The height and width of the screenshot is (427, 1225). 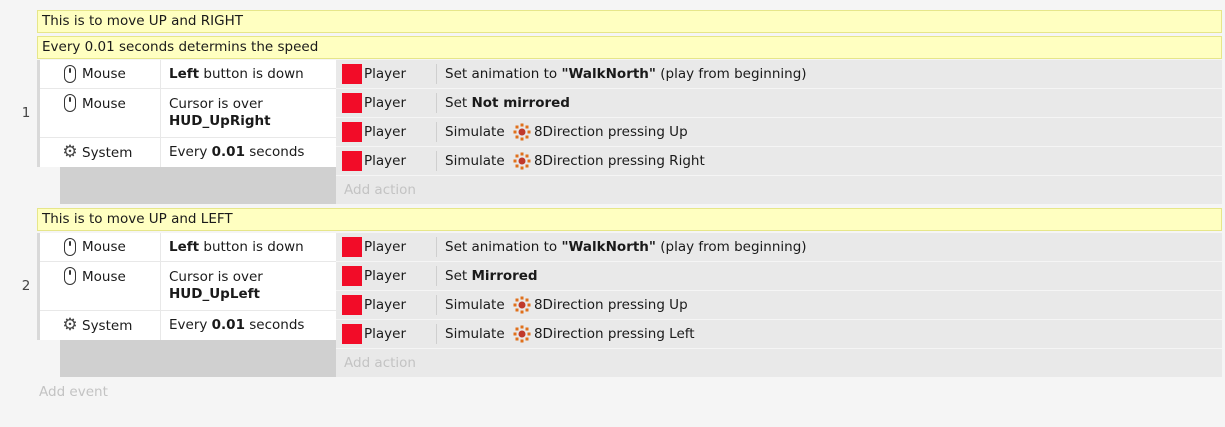 What do you see at coordinates (26, 113) in the screenshot?
I see `event-number: 1` at bounding box center [26, 113].